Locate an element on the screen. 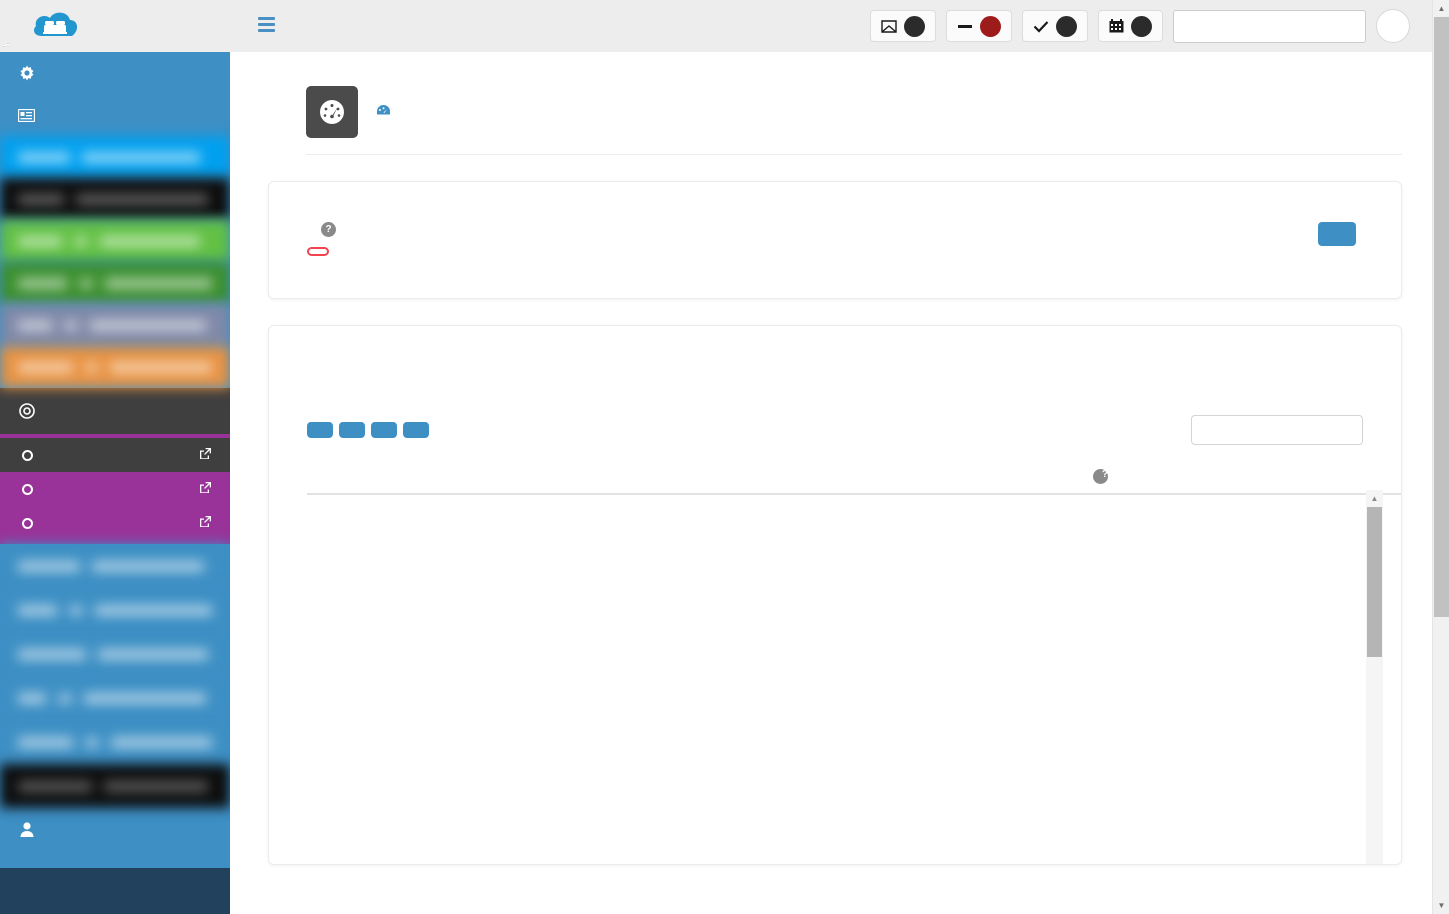 Image resolution: width=1449 pixels, height=914 pixels. table-header-row: ? is located at coordinates (854, 479).